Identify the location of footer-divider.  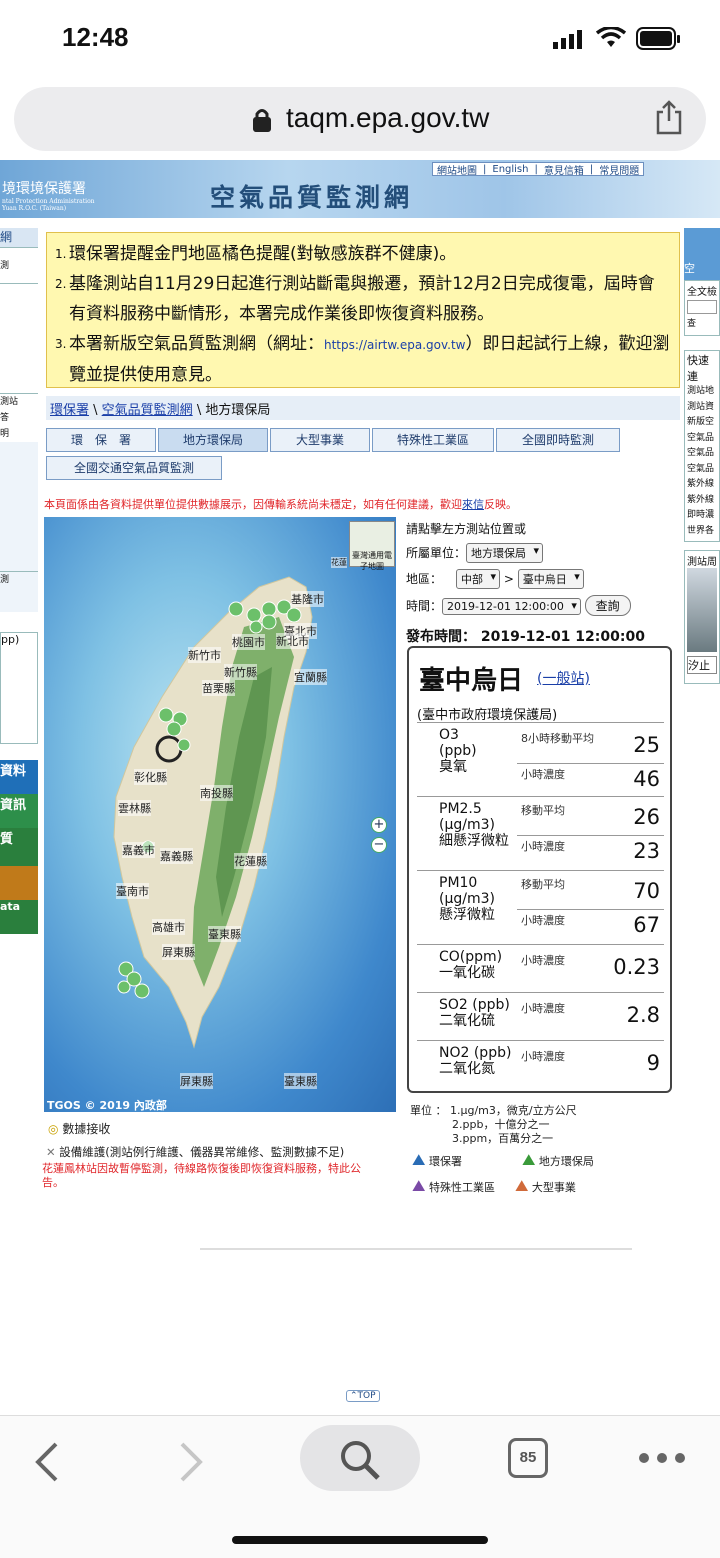
(416, 1249).